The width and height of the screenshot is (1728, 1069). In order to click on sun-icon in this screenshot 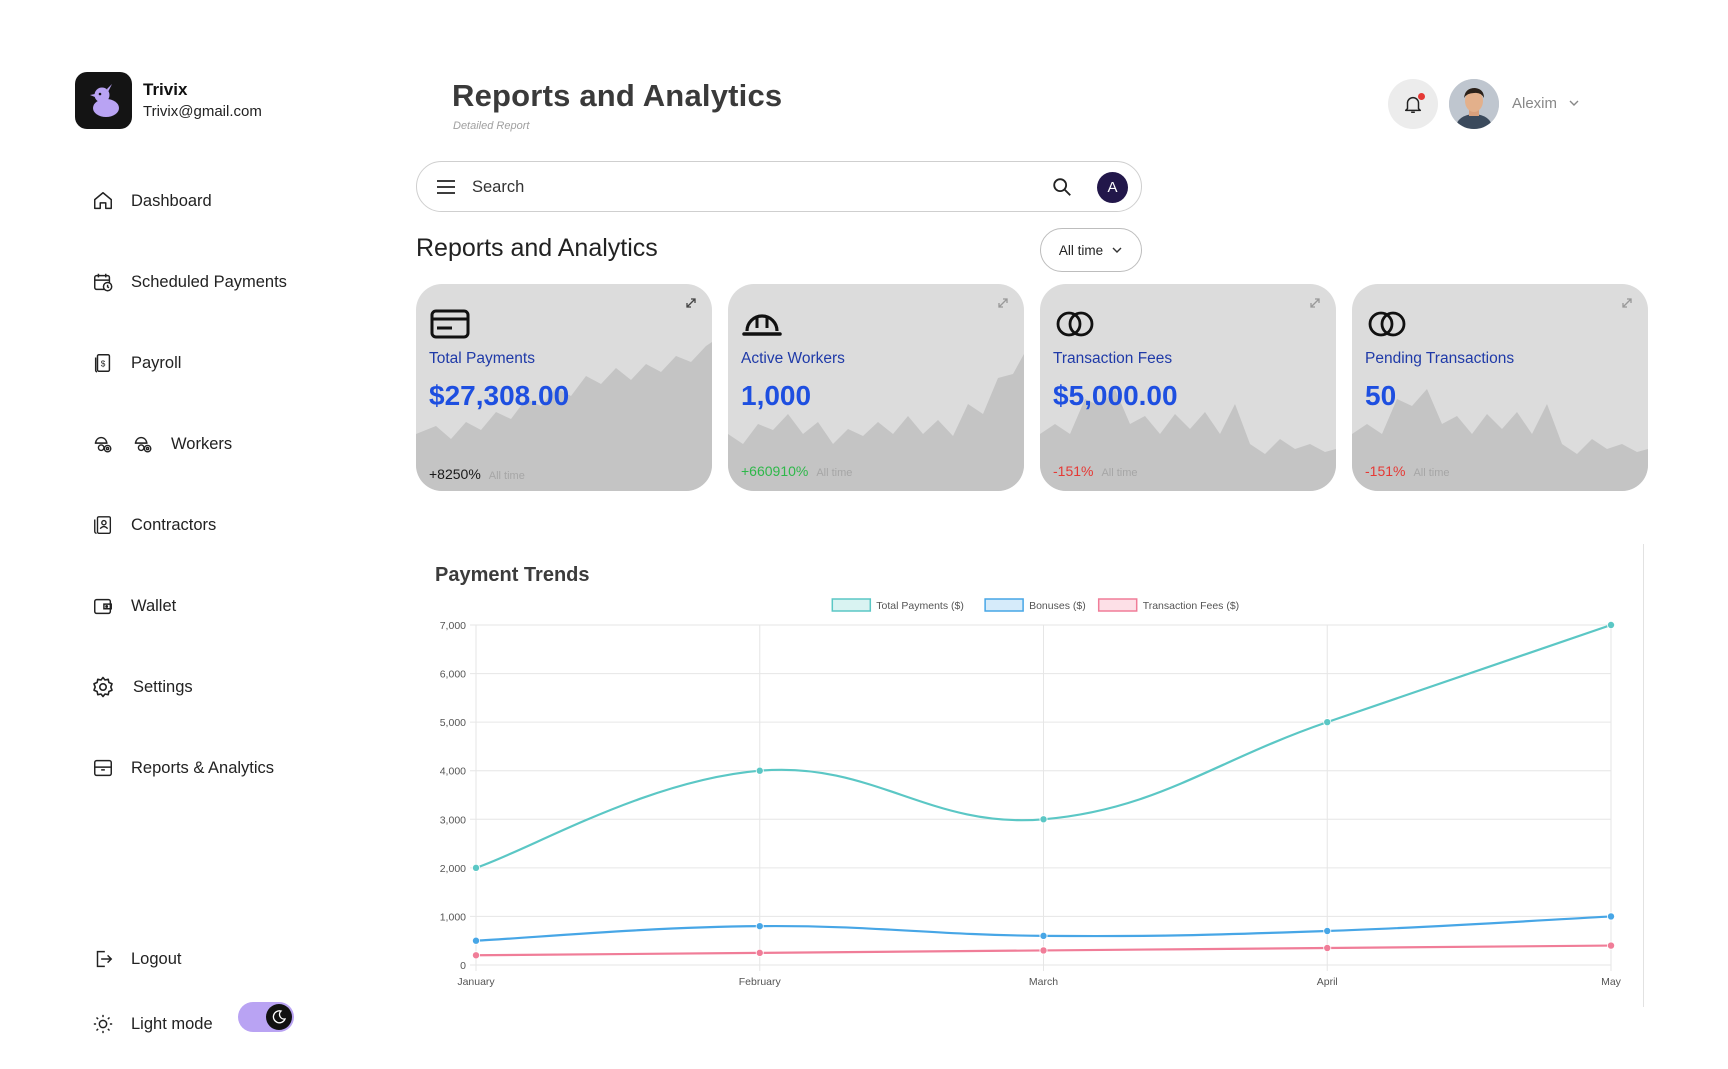, I will do `click(103, 1024)`.